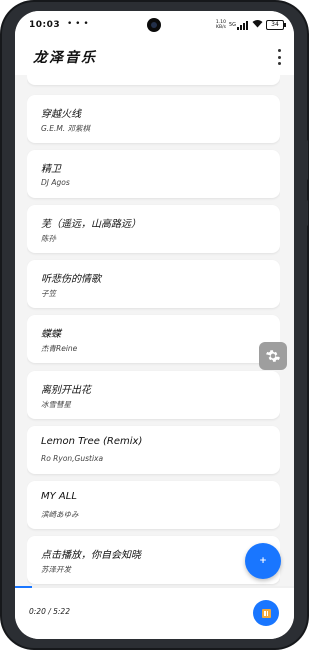  Describe the element at coordinates (153, 284) in the screenshot. I see `song-card: 听悲伤的情歌 子笠` at that location.